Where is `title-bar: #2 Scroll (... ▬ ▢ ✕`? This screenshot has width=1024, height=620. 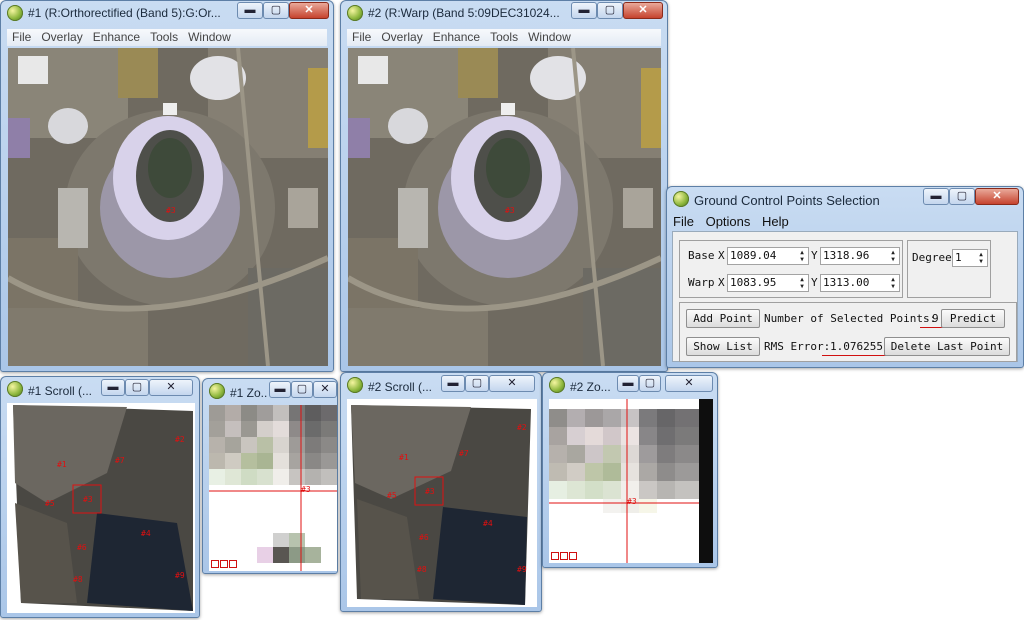
title-bar: #2 Scroll (... ▬ ▢ ✕ is located at coordinates (441, 385).